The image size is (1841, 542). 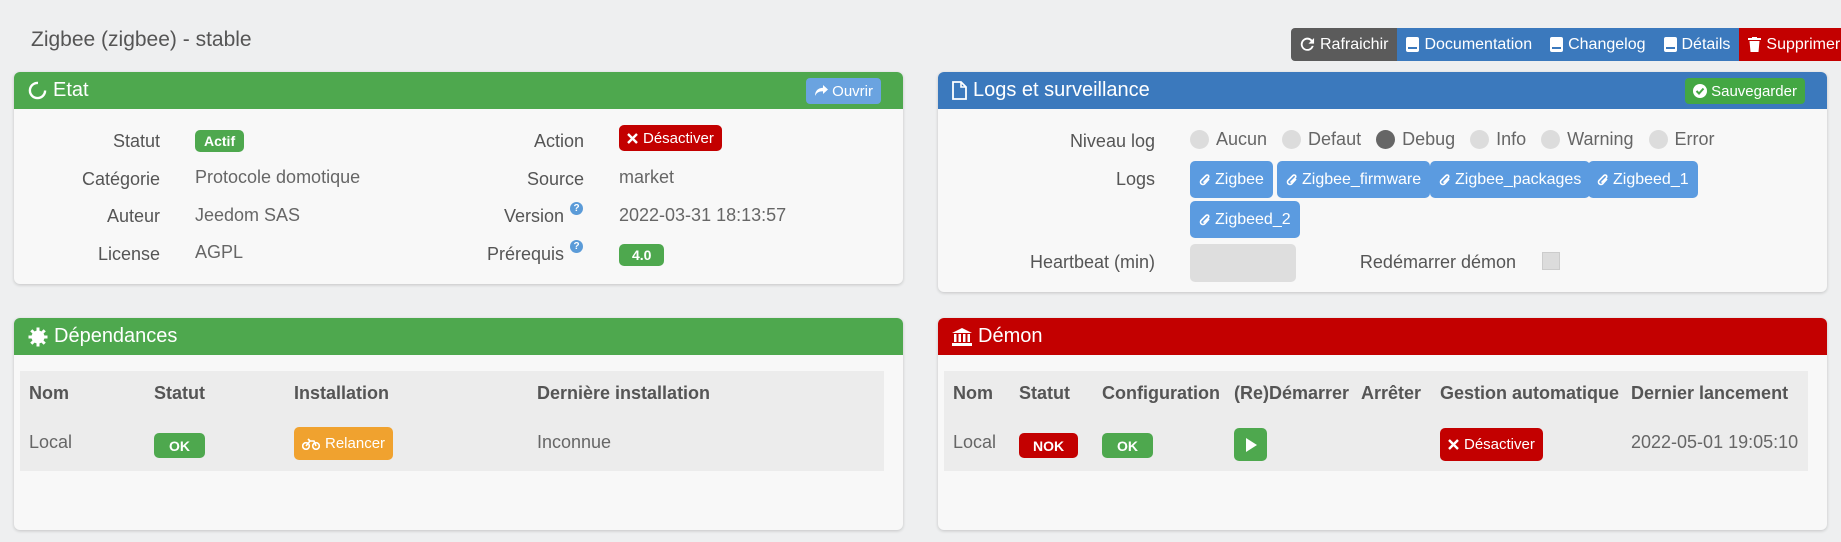 What do you see at coordinates (1044, 393) in the screenshot?
I see `demon-header-statut: Statut` at bounding box center [1044, 393].